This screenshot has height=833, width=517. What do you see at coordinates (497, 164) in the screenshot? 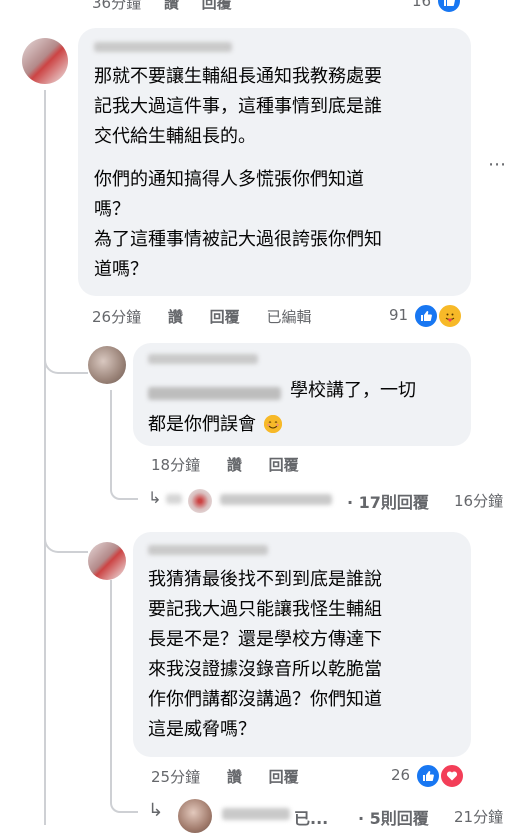
I see `more-options-icon: ⋯` at bounding box center [497, 164].